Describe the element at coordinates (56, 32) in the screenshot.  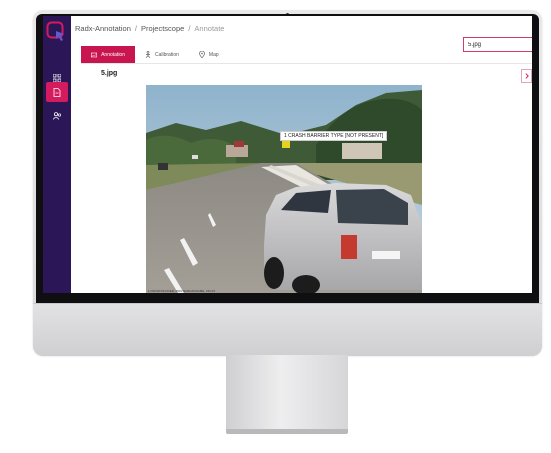
I see `app-logo` at that location.